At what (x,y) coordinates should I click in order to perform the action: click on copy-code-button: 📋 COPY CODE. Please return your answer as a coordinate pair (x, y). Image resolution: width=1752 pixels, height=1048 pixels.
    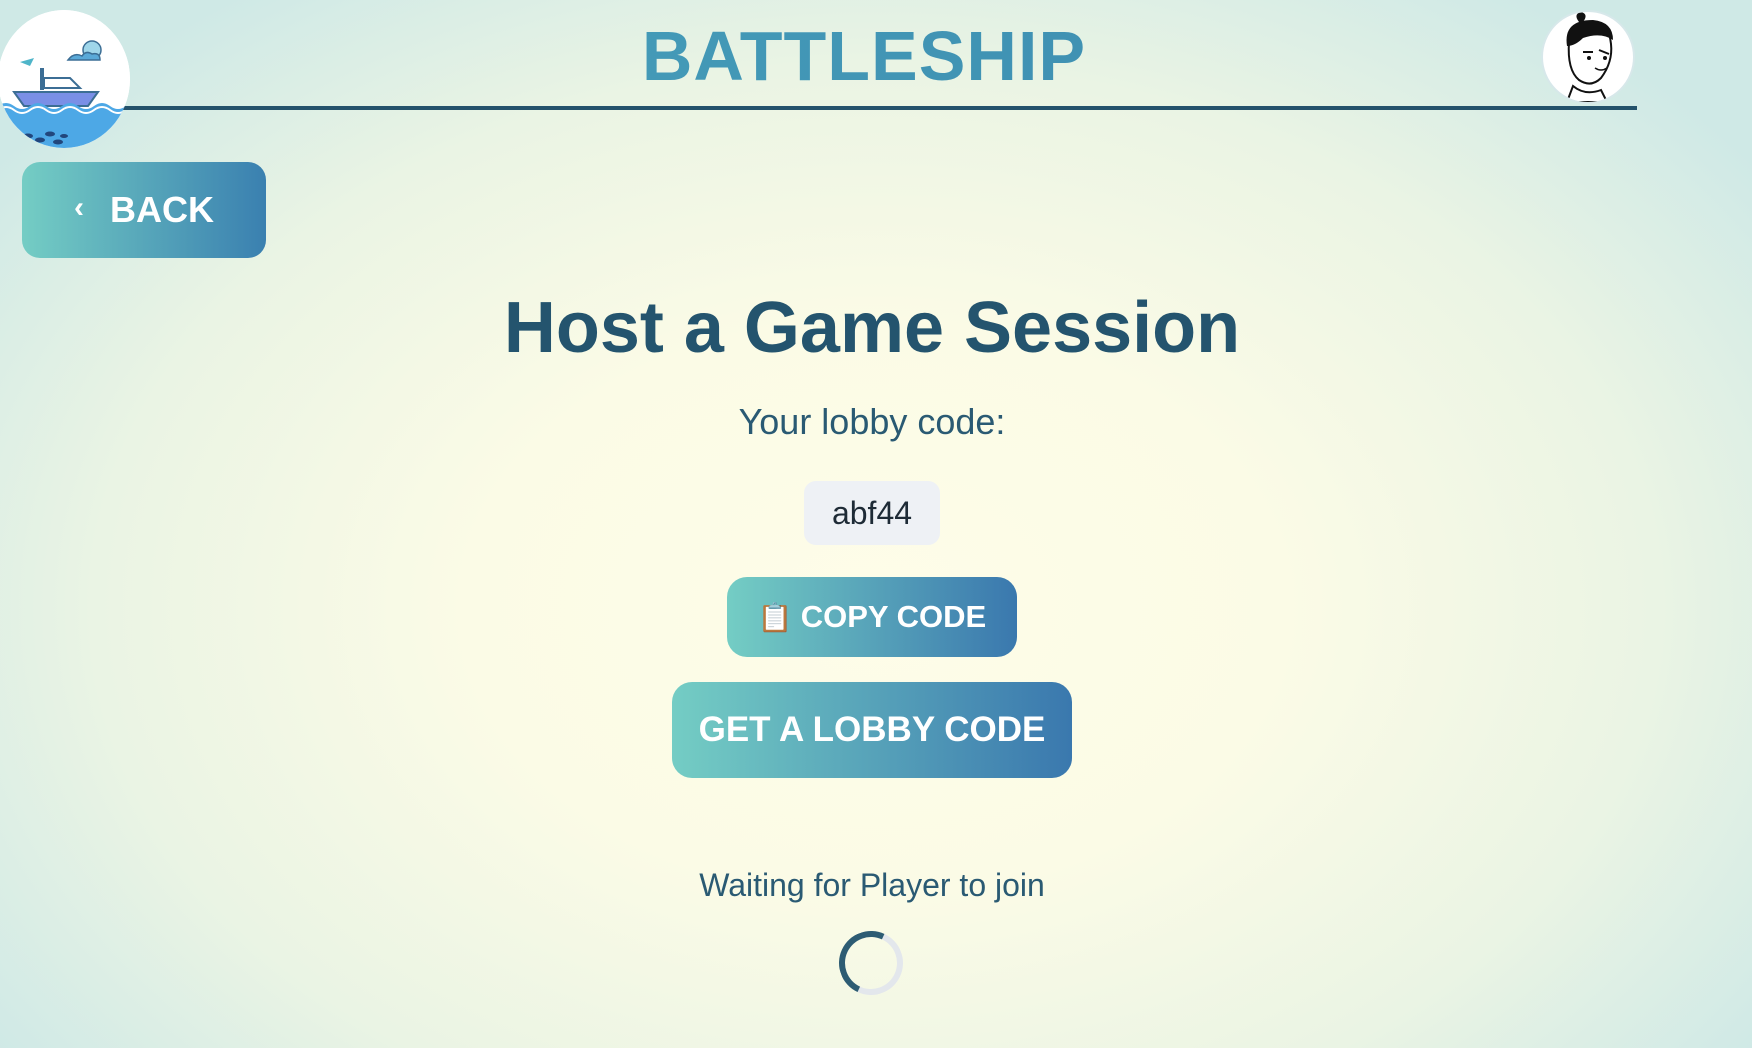
    Looking at the image, I should click on (872, 617).